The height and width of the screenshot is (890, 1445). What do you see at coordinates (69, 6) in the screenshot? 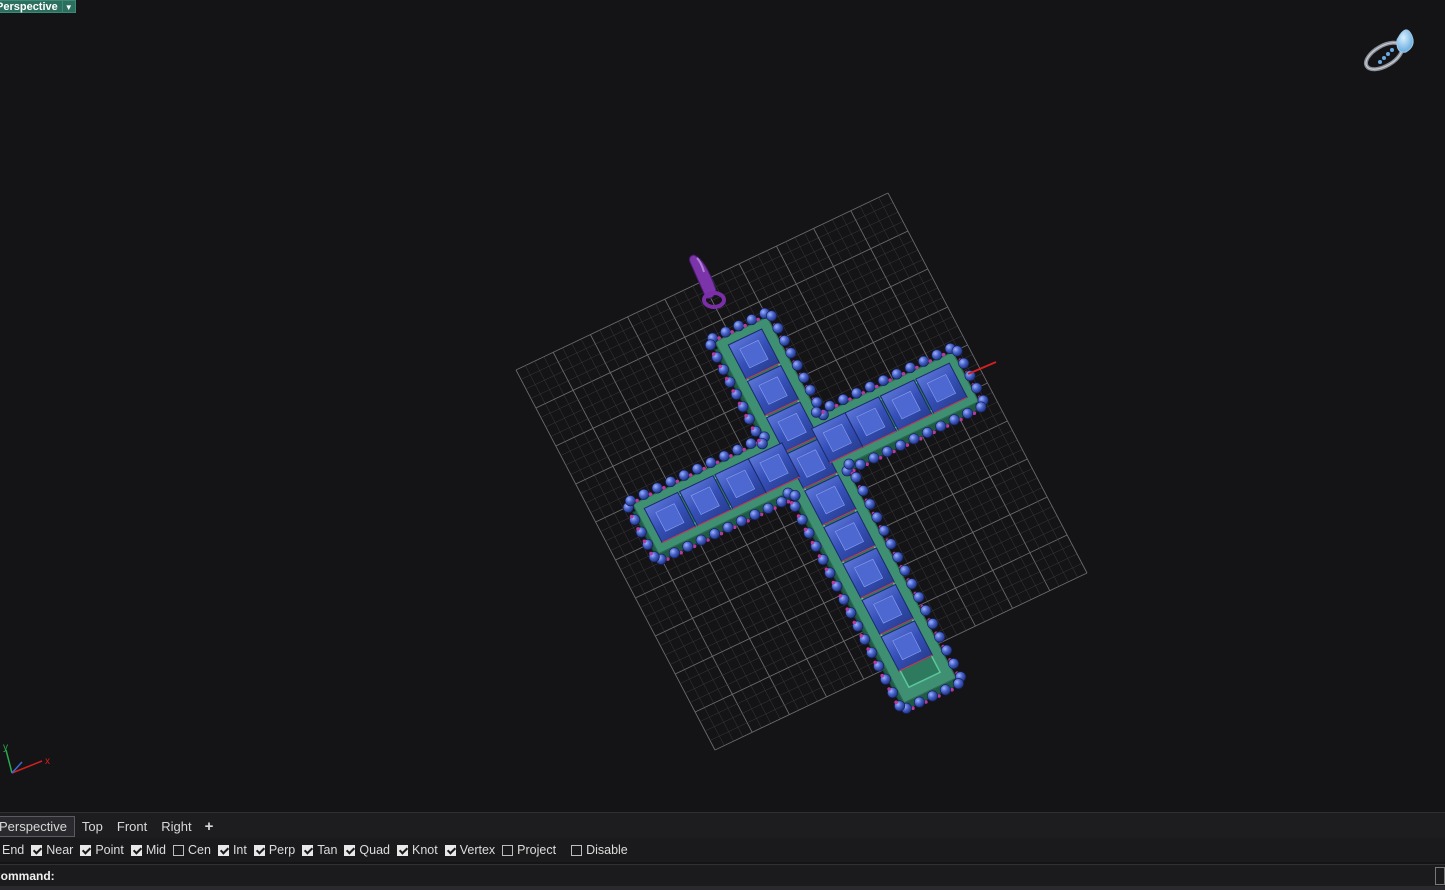
I see `triangle-down-icon: ▼` at bounding box center [69, 6].